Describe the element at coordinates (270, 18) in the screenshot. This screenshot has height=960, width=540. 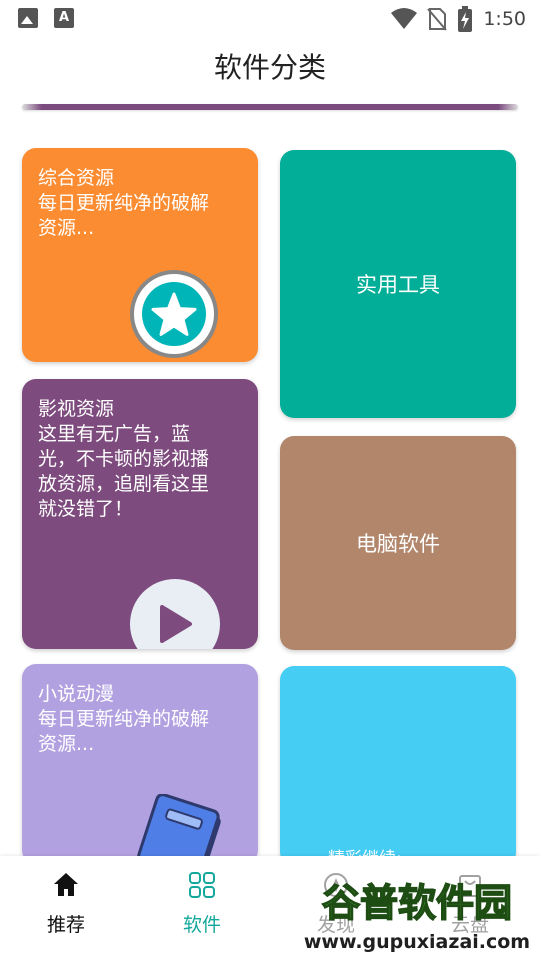
I see `status-bar: A 1:50` at that location.